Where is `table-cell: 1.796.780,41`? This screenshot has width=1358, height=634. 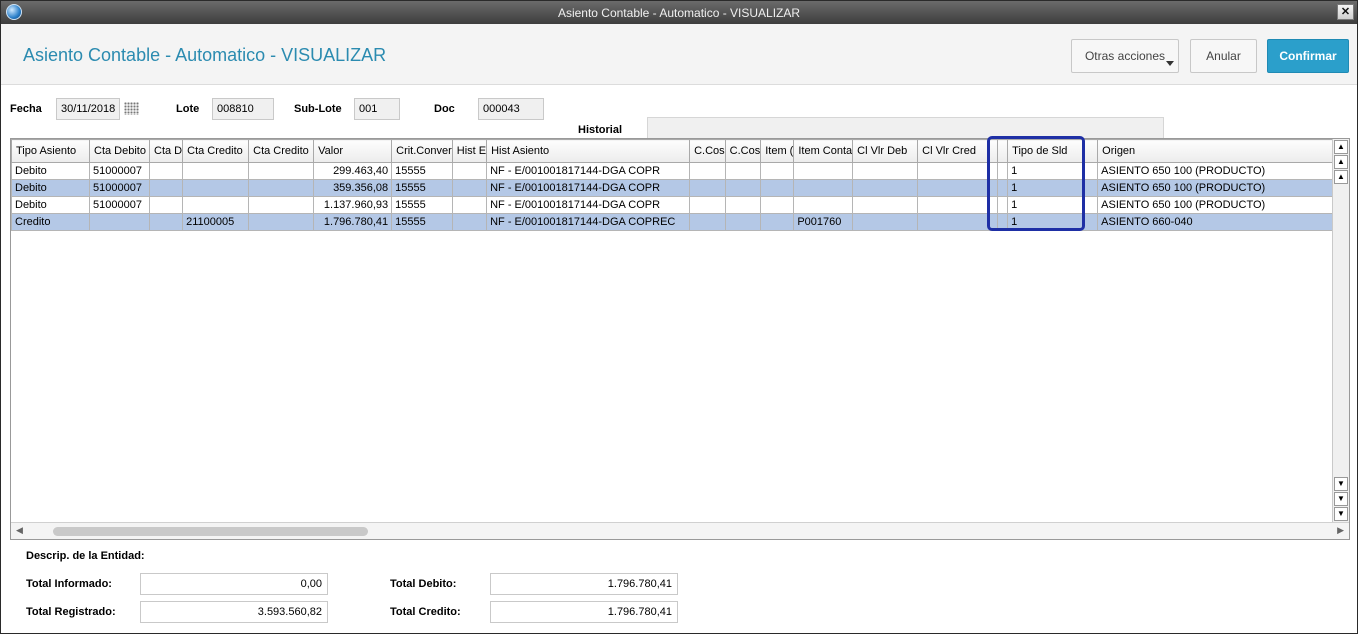
table-cell: 1.796.780,41 is located at coordinates (353, 222).